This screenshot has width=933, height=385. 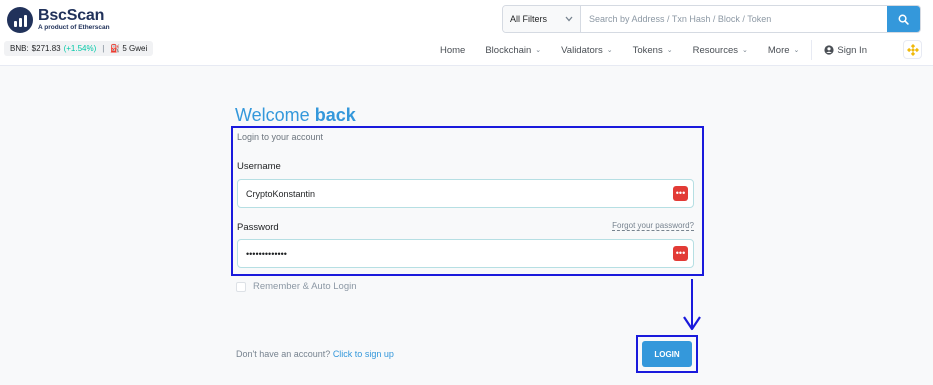 What do you see at coordinates (272, 115) in the screenshot?
I see `welcome-text: Welcome` at bounding box center [272, 115].